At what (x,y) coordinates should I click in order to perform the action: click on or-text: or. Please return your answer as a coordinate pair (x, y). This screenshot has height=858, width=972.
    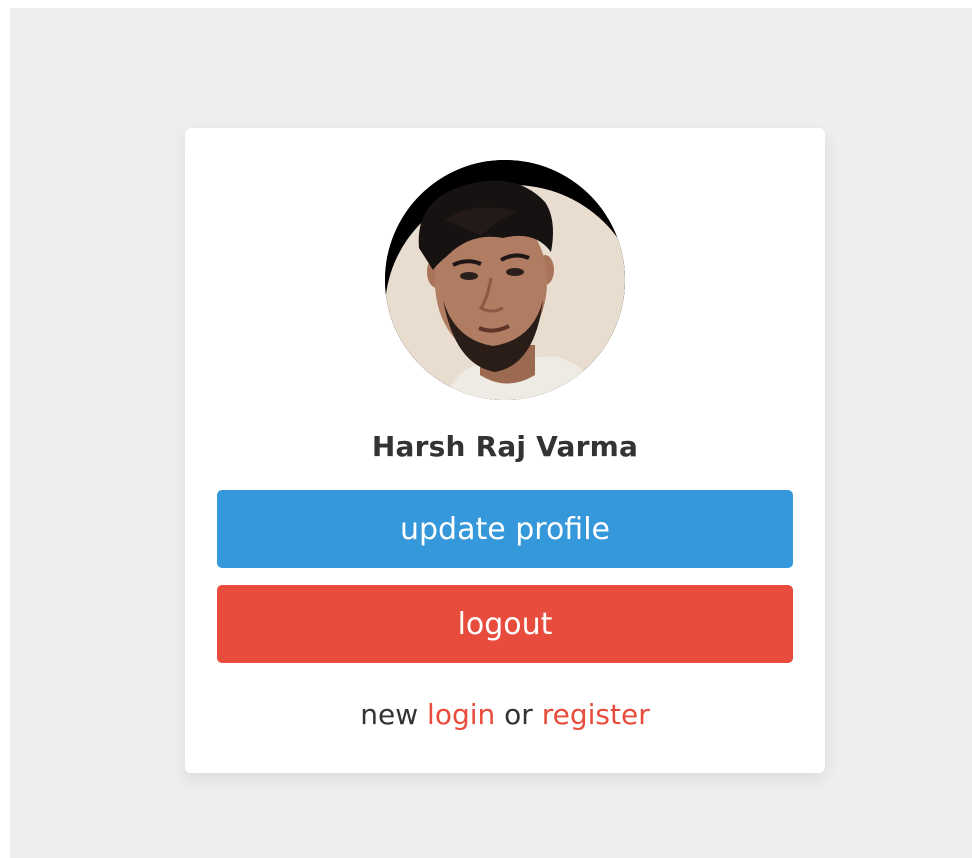
    Looking at the image, I should click on (518, 714).